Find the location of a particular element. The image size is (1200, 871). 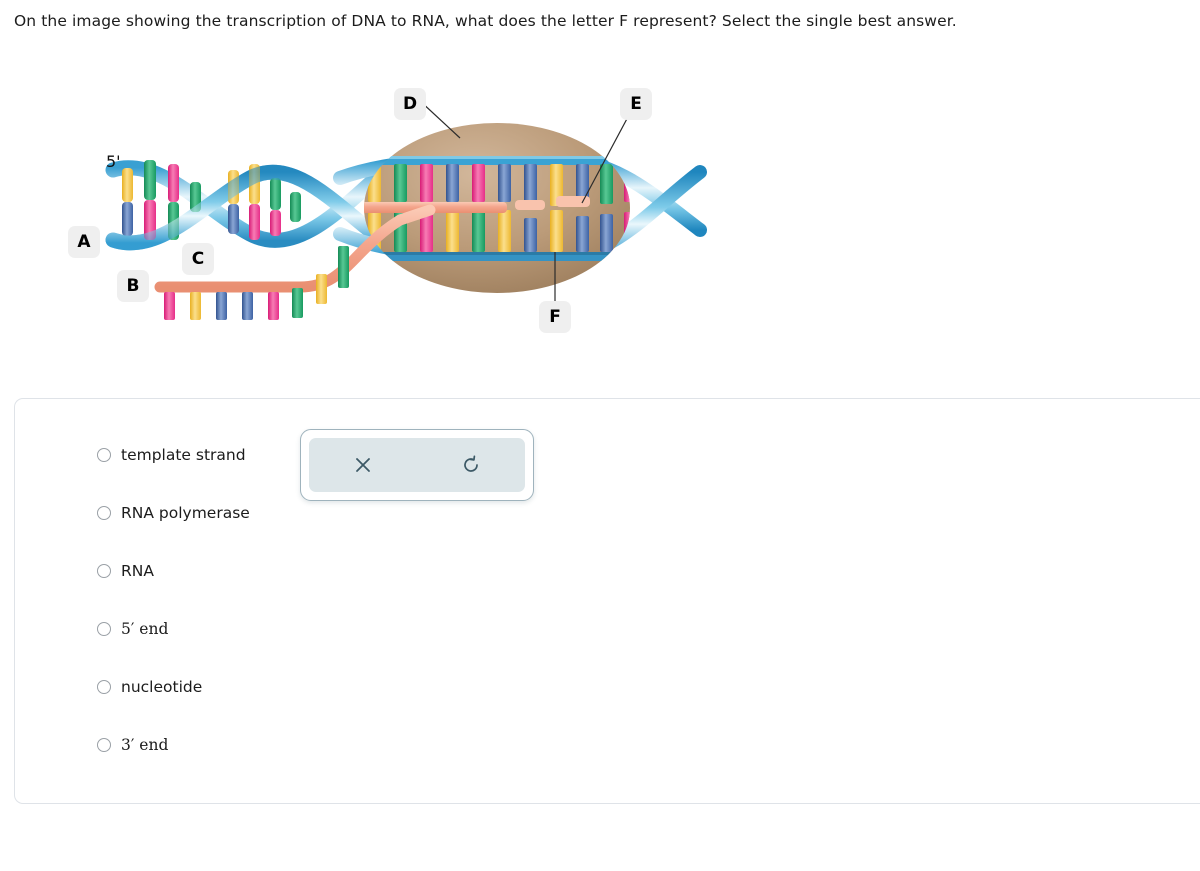

figure-label-c-text: C is located at coordinates (198, 259).